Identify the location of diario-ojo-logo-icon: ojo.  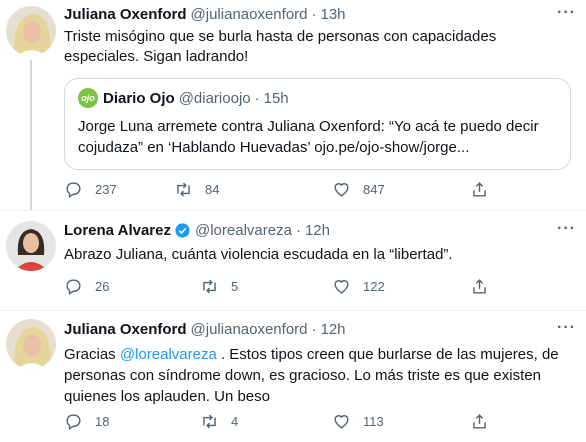
(88, 98).